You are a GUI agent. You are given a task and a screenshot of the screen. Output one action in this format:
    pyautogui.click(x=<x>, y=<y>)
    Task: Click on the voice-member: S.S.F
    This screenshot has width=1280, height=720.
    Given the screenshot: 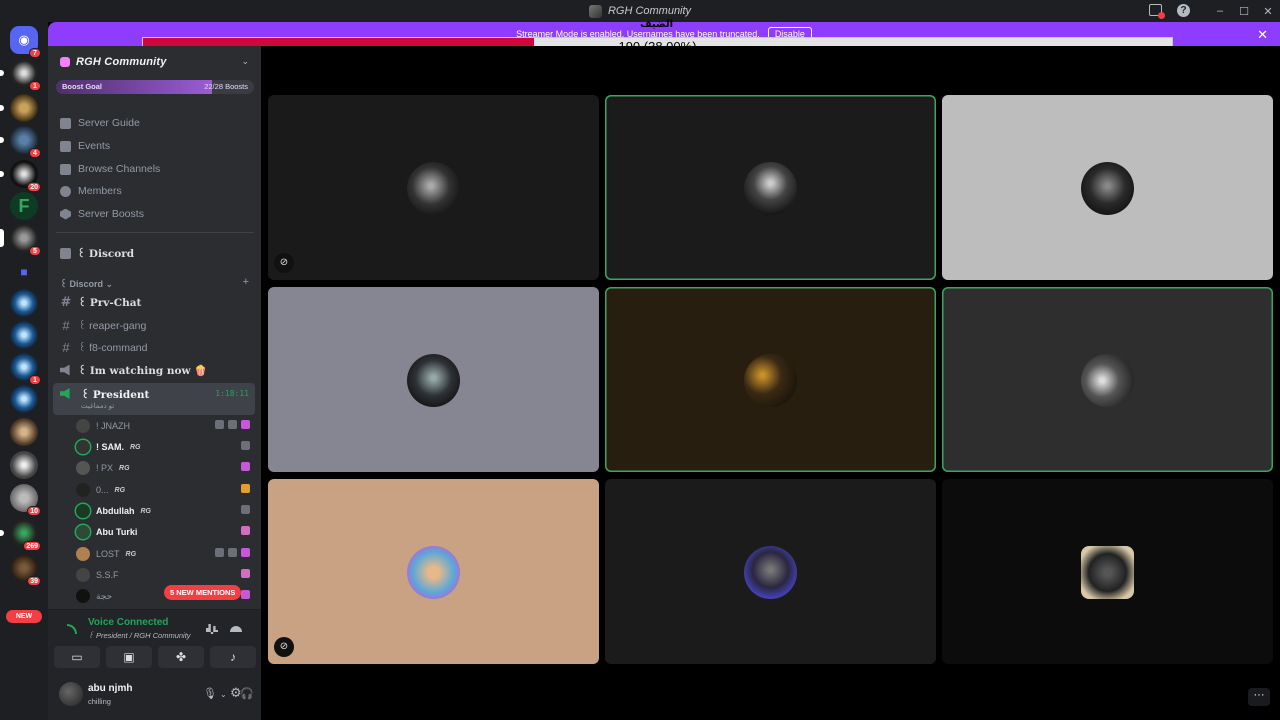 What is the action you would take?
    pyautogui.click(x=165, y=575)
    